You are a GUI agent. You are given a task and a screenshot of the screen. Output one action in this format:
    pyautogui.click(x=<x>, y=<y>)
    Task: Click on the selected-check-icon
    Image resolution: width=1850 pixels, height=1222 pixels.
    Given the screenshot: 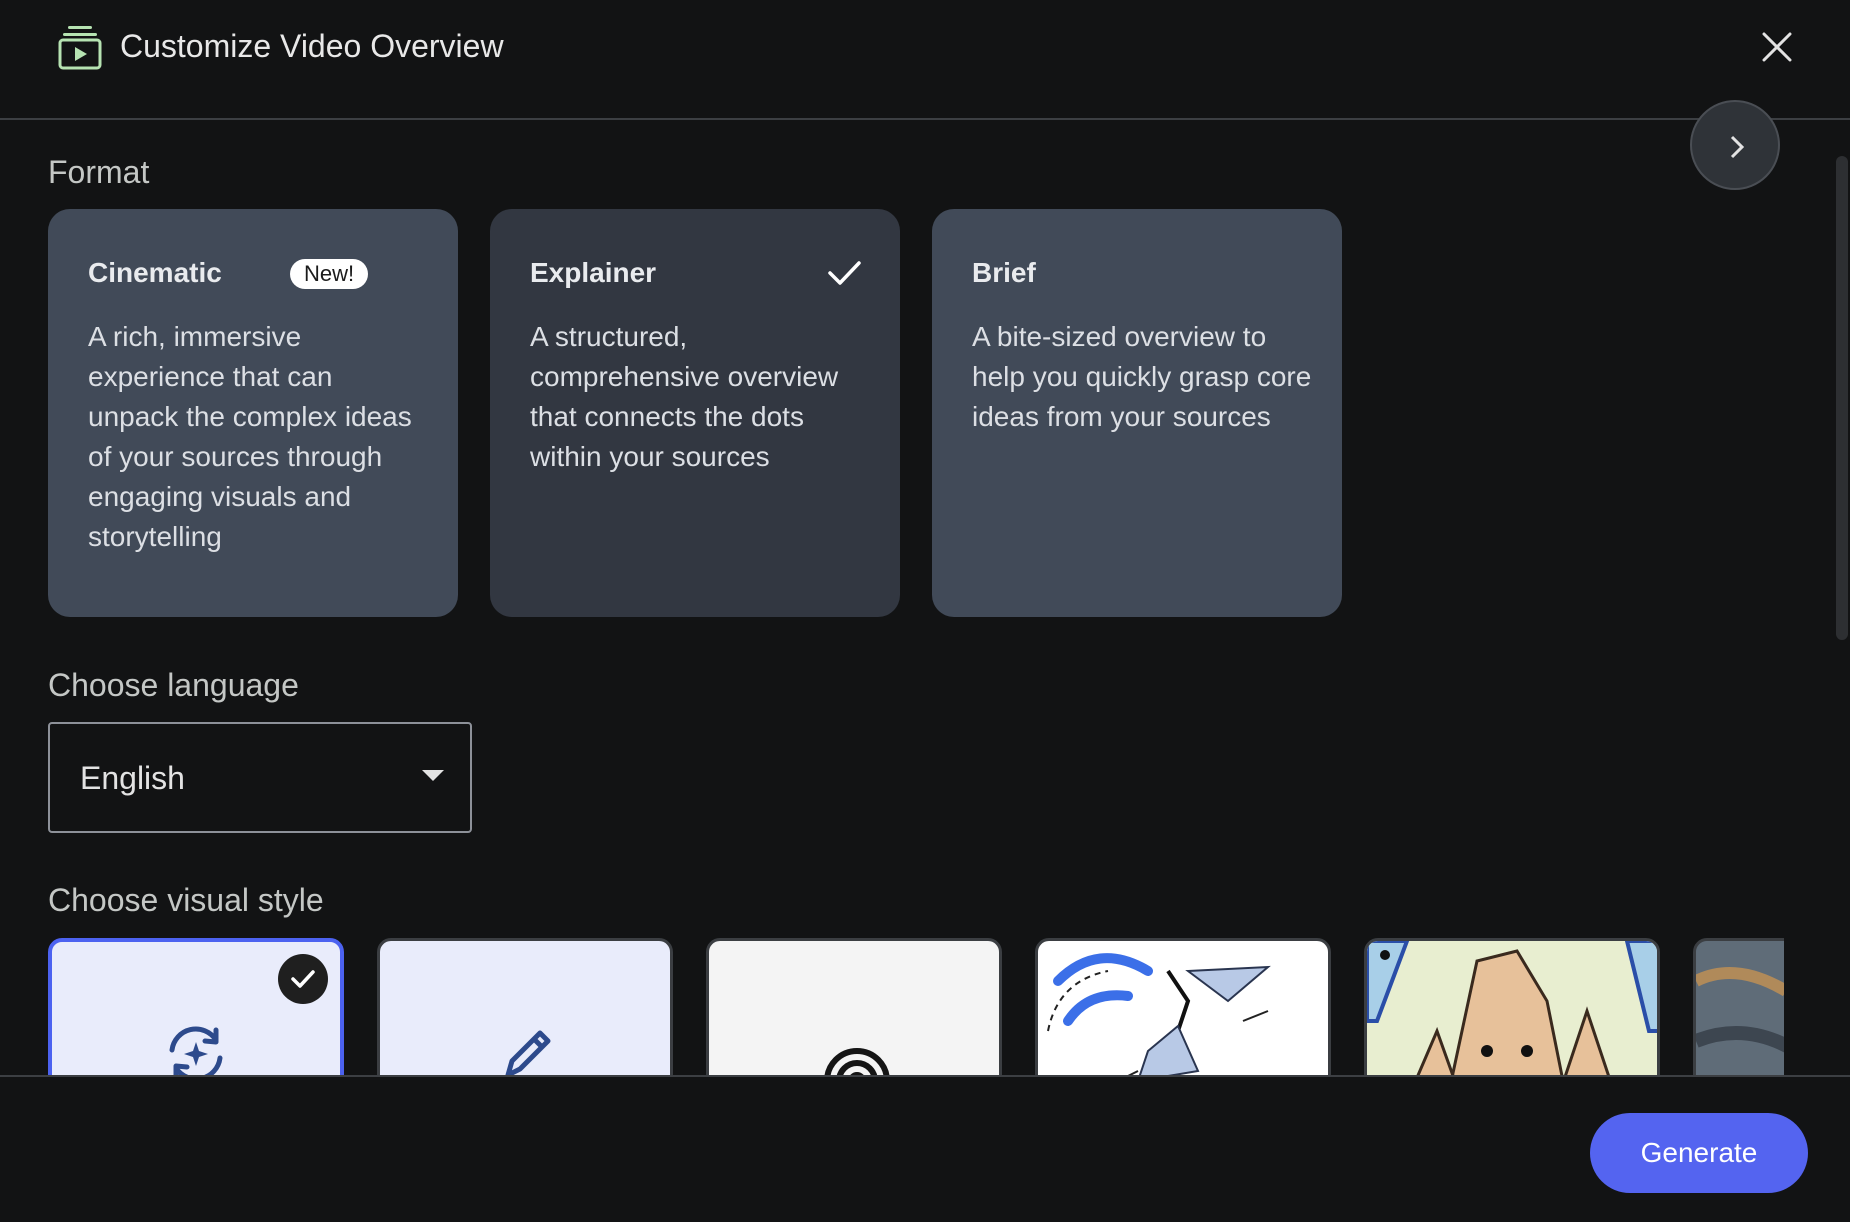 What is the action you would take?
    pyautogui.click(x=303, y=979)
    